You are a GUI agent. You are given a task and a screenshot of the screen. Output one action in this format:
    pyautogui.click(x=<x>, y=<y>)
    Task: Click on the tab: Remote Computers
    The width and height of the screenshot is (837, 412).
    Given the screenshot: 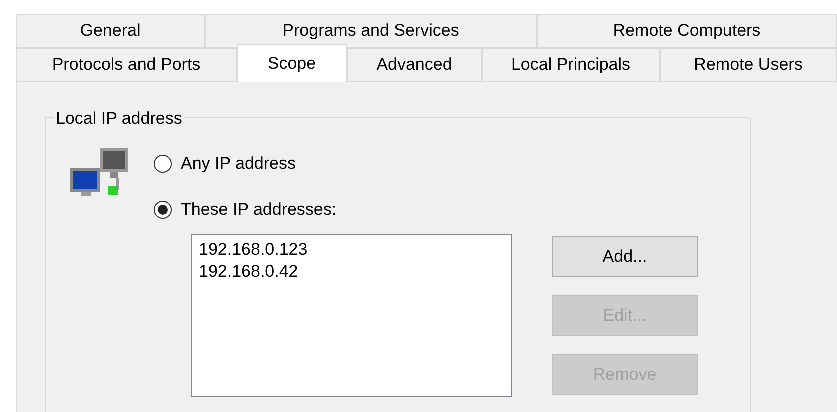 What is the action you would take?
    pyautogui.click(x=687, y=31)
    